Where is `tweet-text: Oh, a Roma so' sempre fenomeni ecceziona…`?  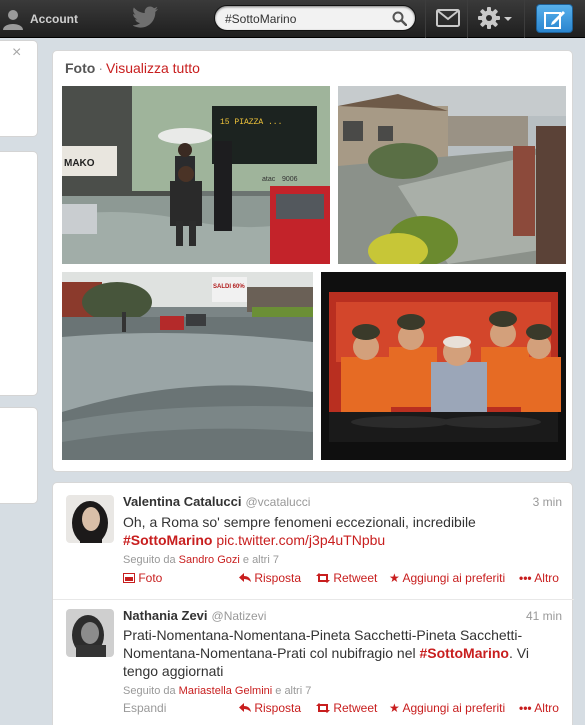
tweet-text: Oh, a Roma so' sempre fenomeni ecceziona… is located at coordinates (343, 531).